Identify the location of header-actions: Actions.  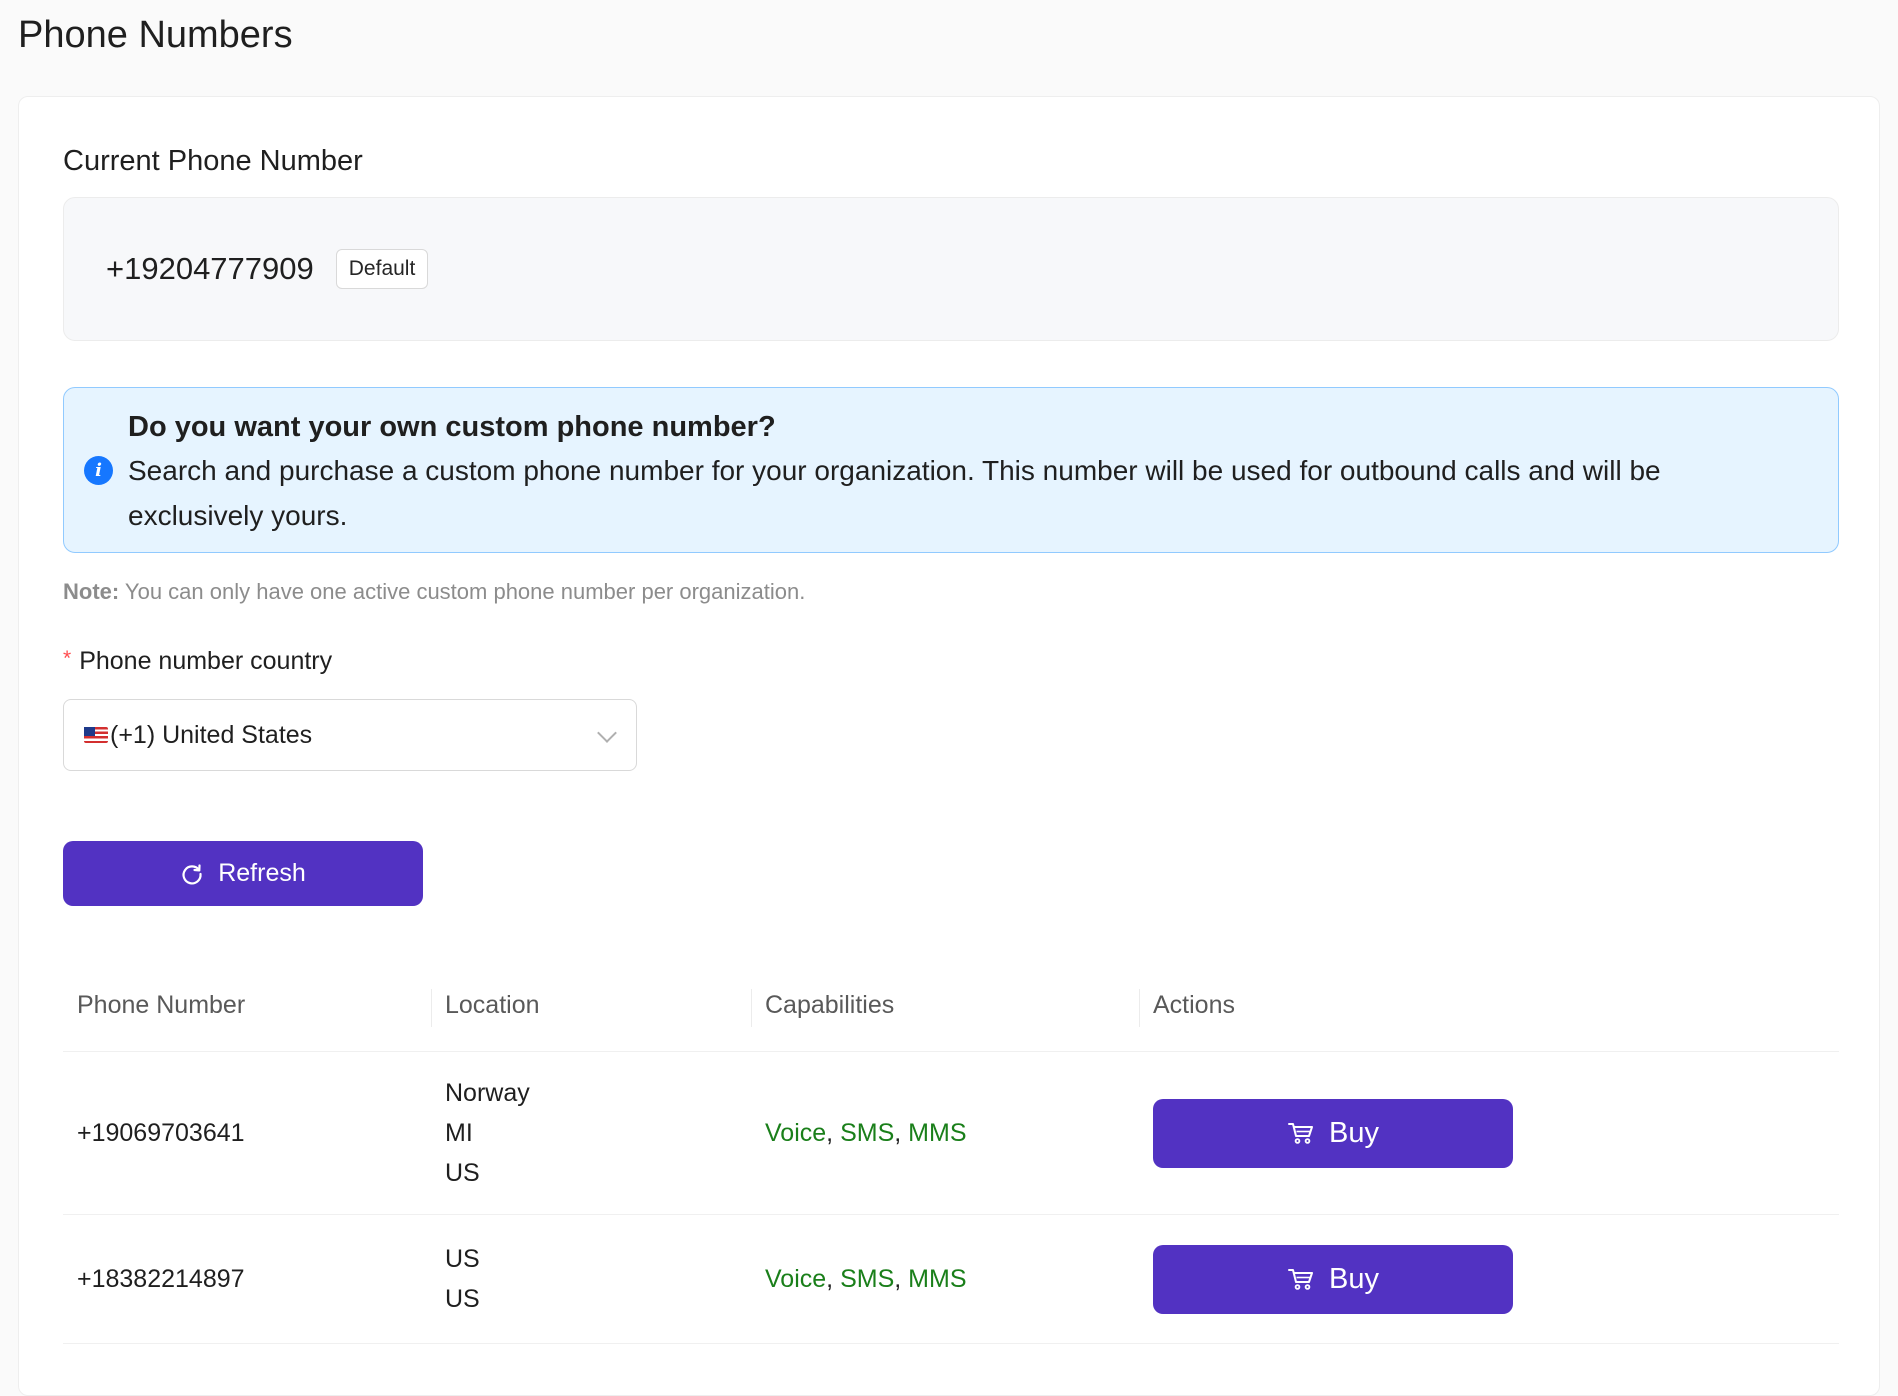
(1489, 1005).